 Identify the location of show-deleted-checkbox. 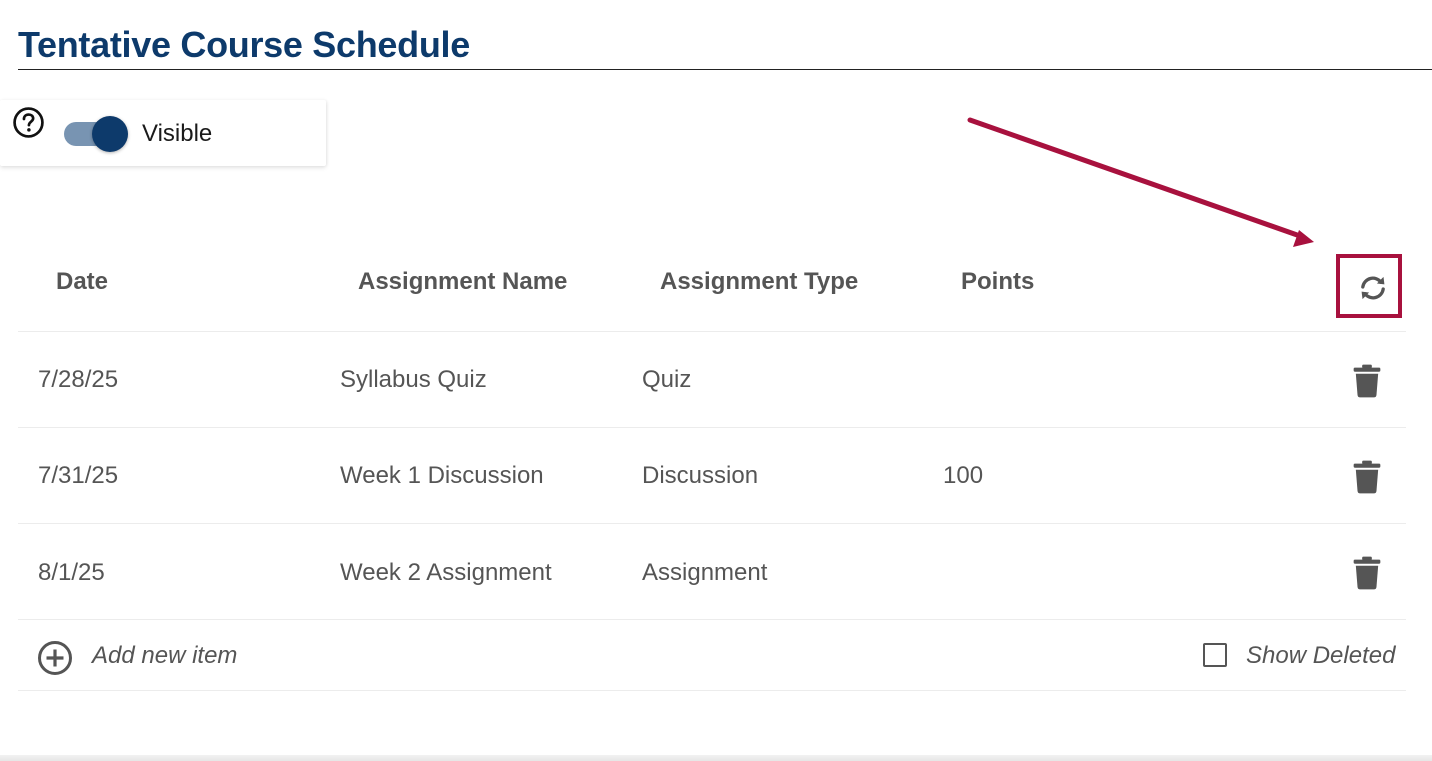
(1215, 655).